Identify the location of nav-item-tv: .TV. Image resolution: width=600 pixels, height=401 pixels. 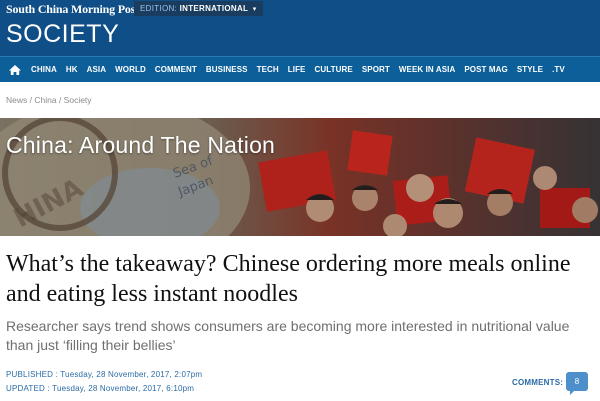
(558, 69).